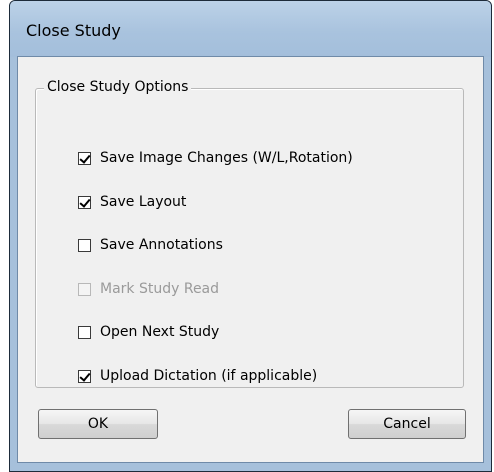 The height and width of the screenshot is (472, 494). I want to click on option-open-next-study: Open Next Study, so click(148, 332).